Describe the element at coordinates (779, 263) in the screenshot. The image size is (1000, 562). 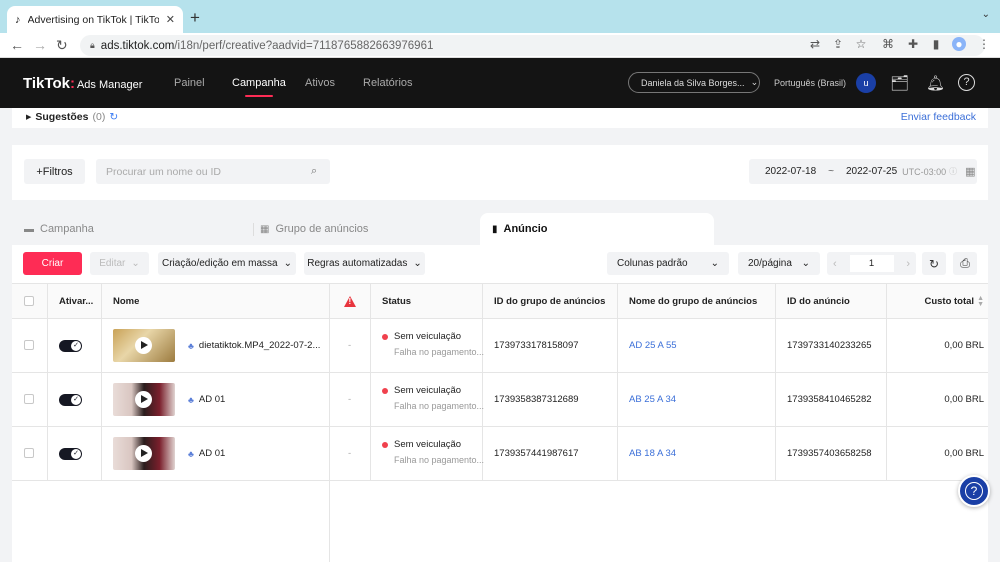
I see `page-size-selector: 20/página ⌄` at that location.